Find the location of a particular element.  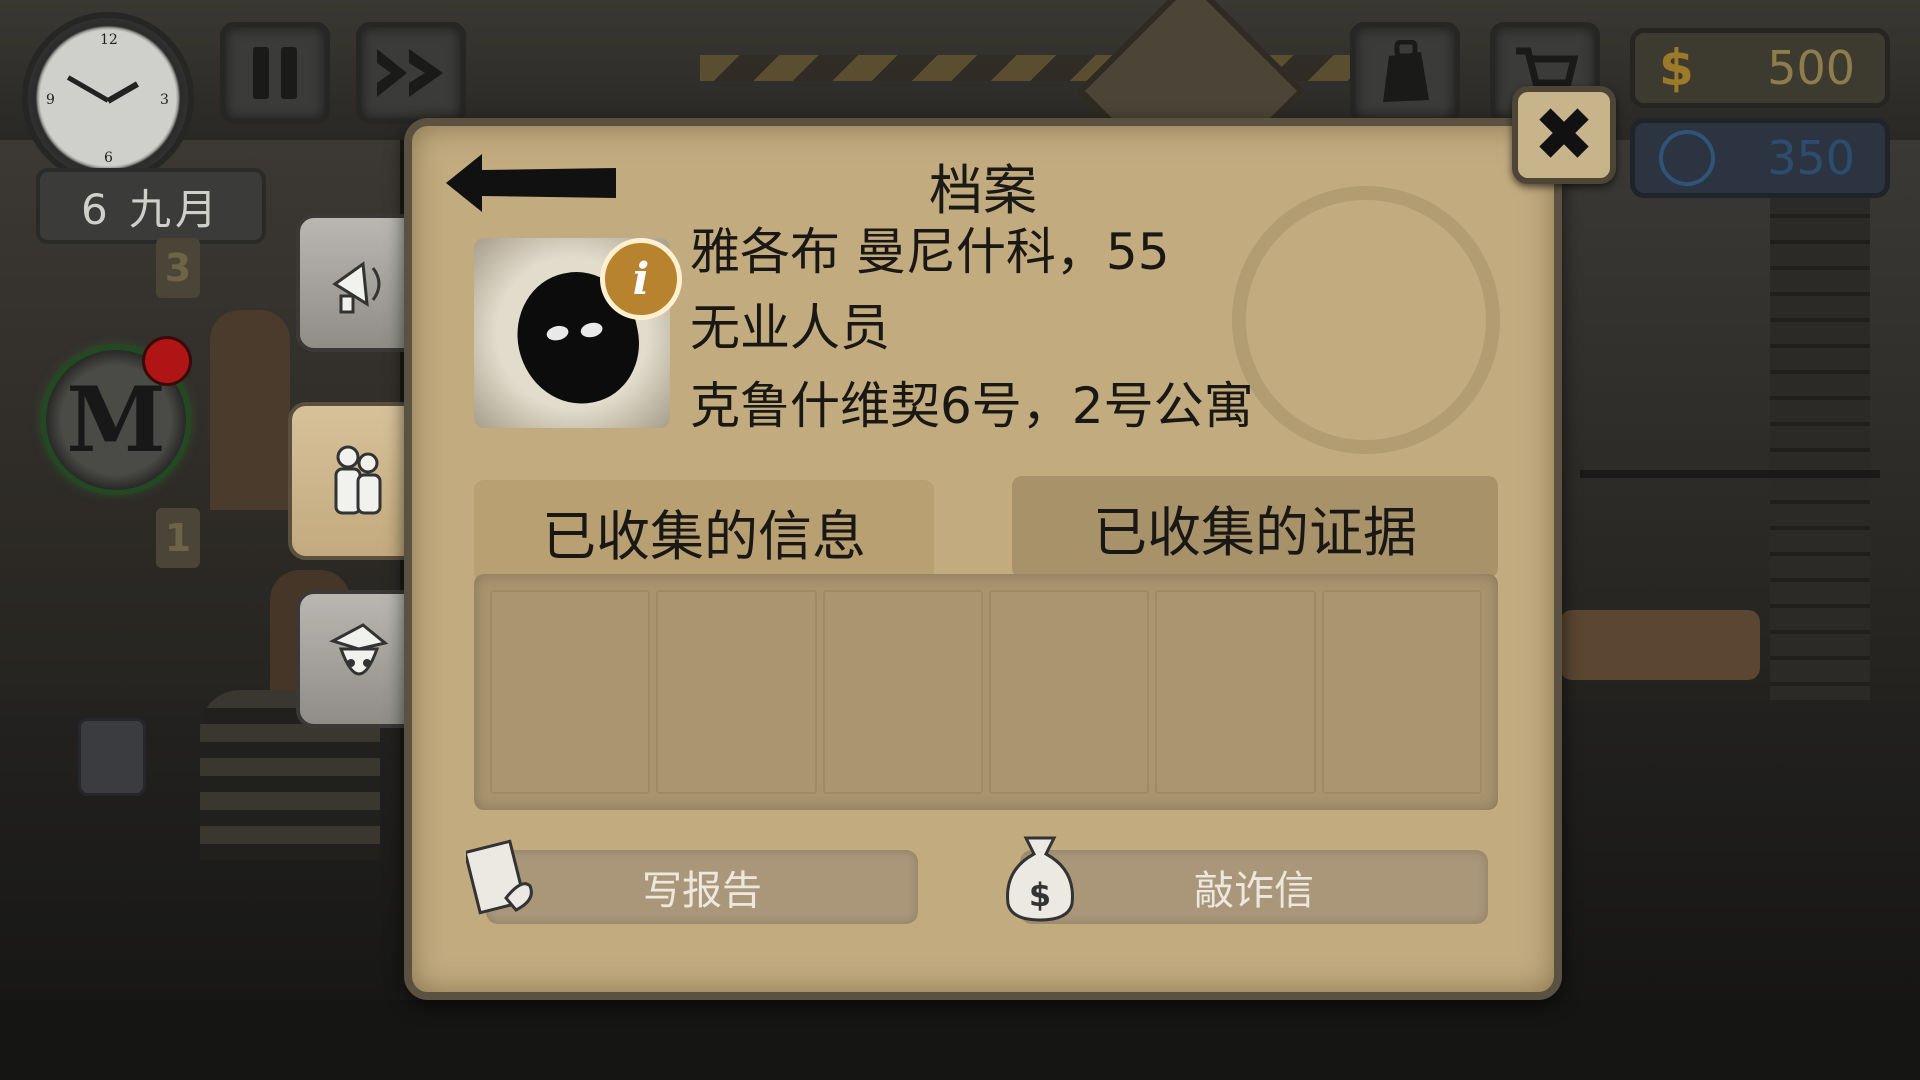

money-counter: $ 500 is located at coordinates (1760, 68).